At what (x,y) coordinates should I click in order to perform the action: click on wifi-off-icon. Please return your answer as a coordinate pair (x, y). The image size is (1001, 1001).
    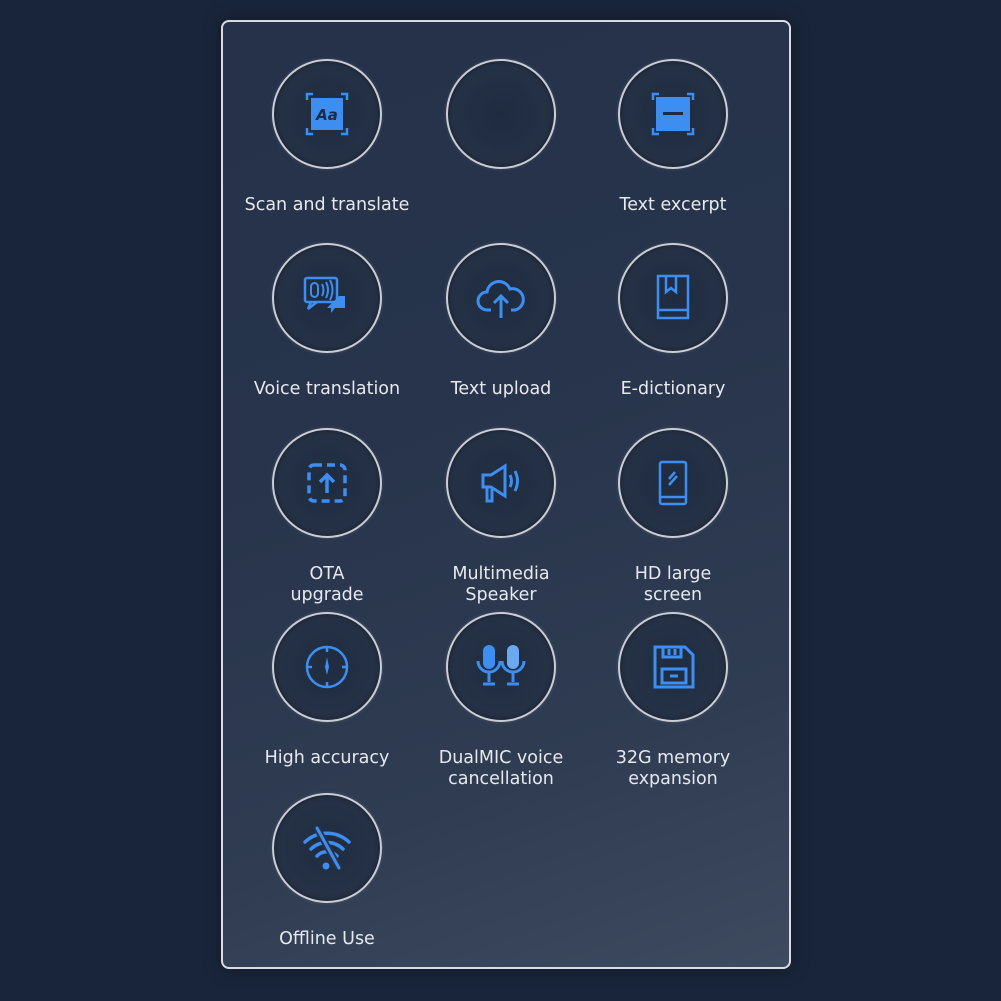
    Looking at the image, I should click on (327, 848).